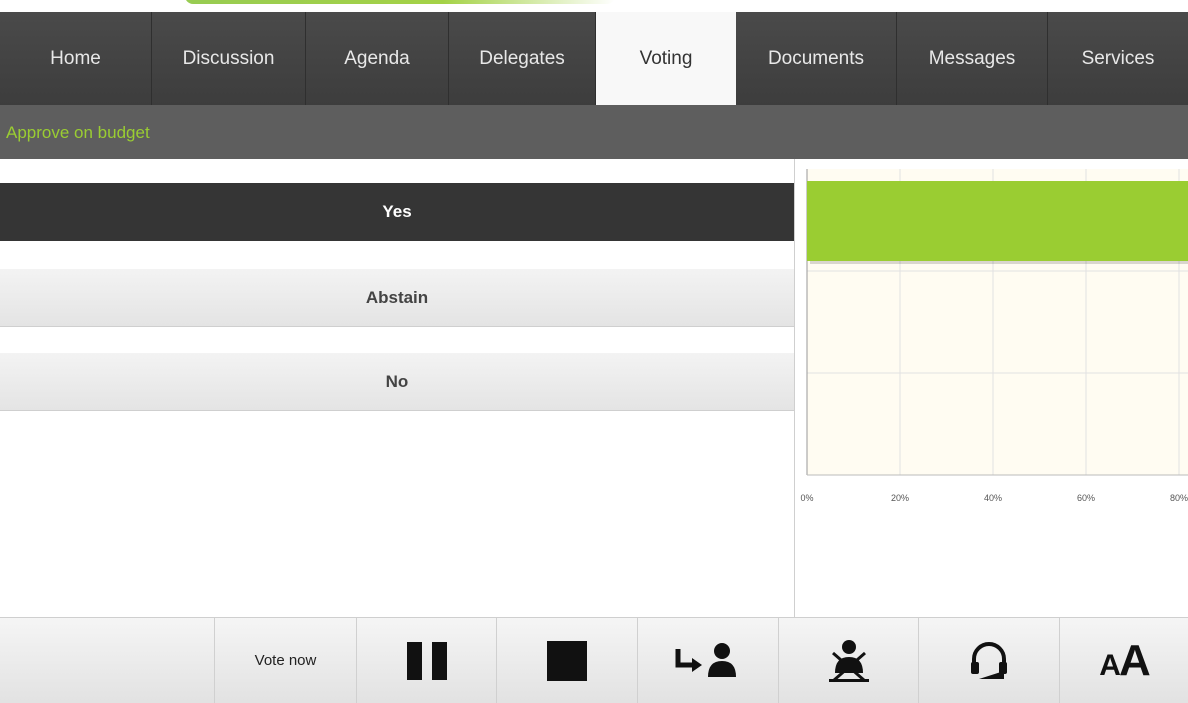  Describe the element at coordinates (1179, 498) in the screenshot. I see `x-tick-label: 80%` at that location.